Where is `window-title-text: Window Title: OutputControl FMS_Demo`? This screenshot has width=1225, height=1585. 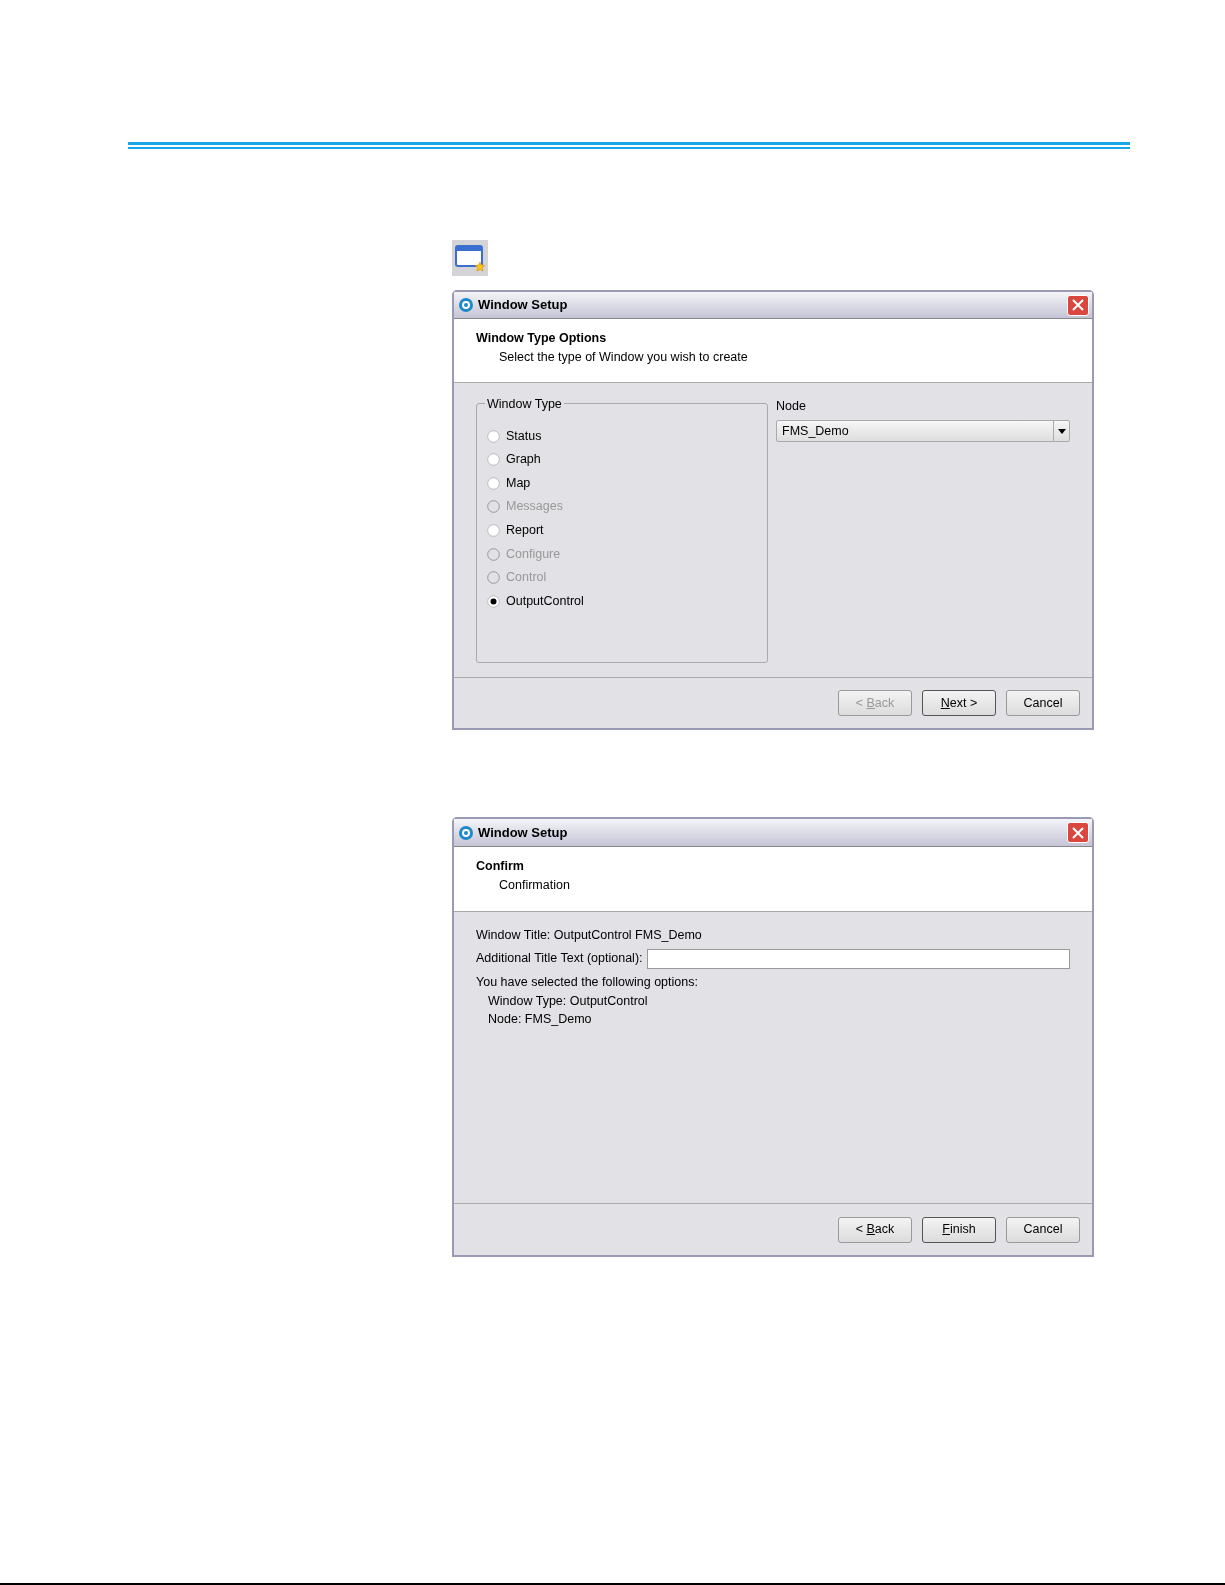
window-title-text: Window Title: OutputControl FMS_Demo is located at coordinates (589, 935).